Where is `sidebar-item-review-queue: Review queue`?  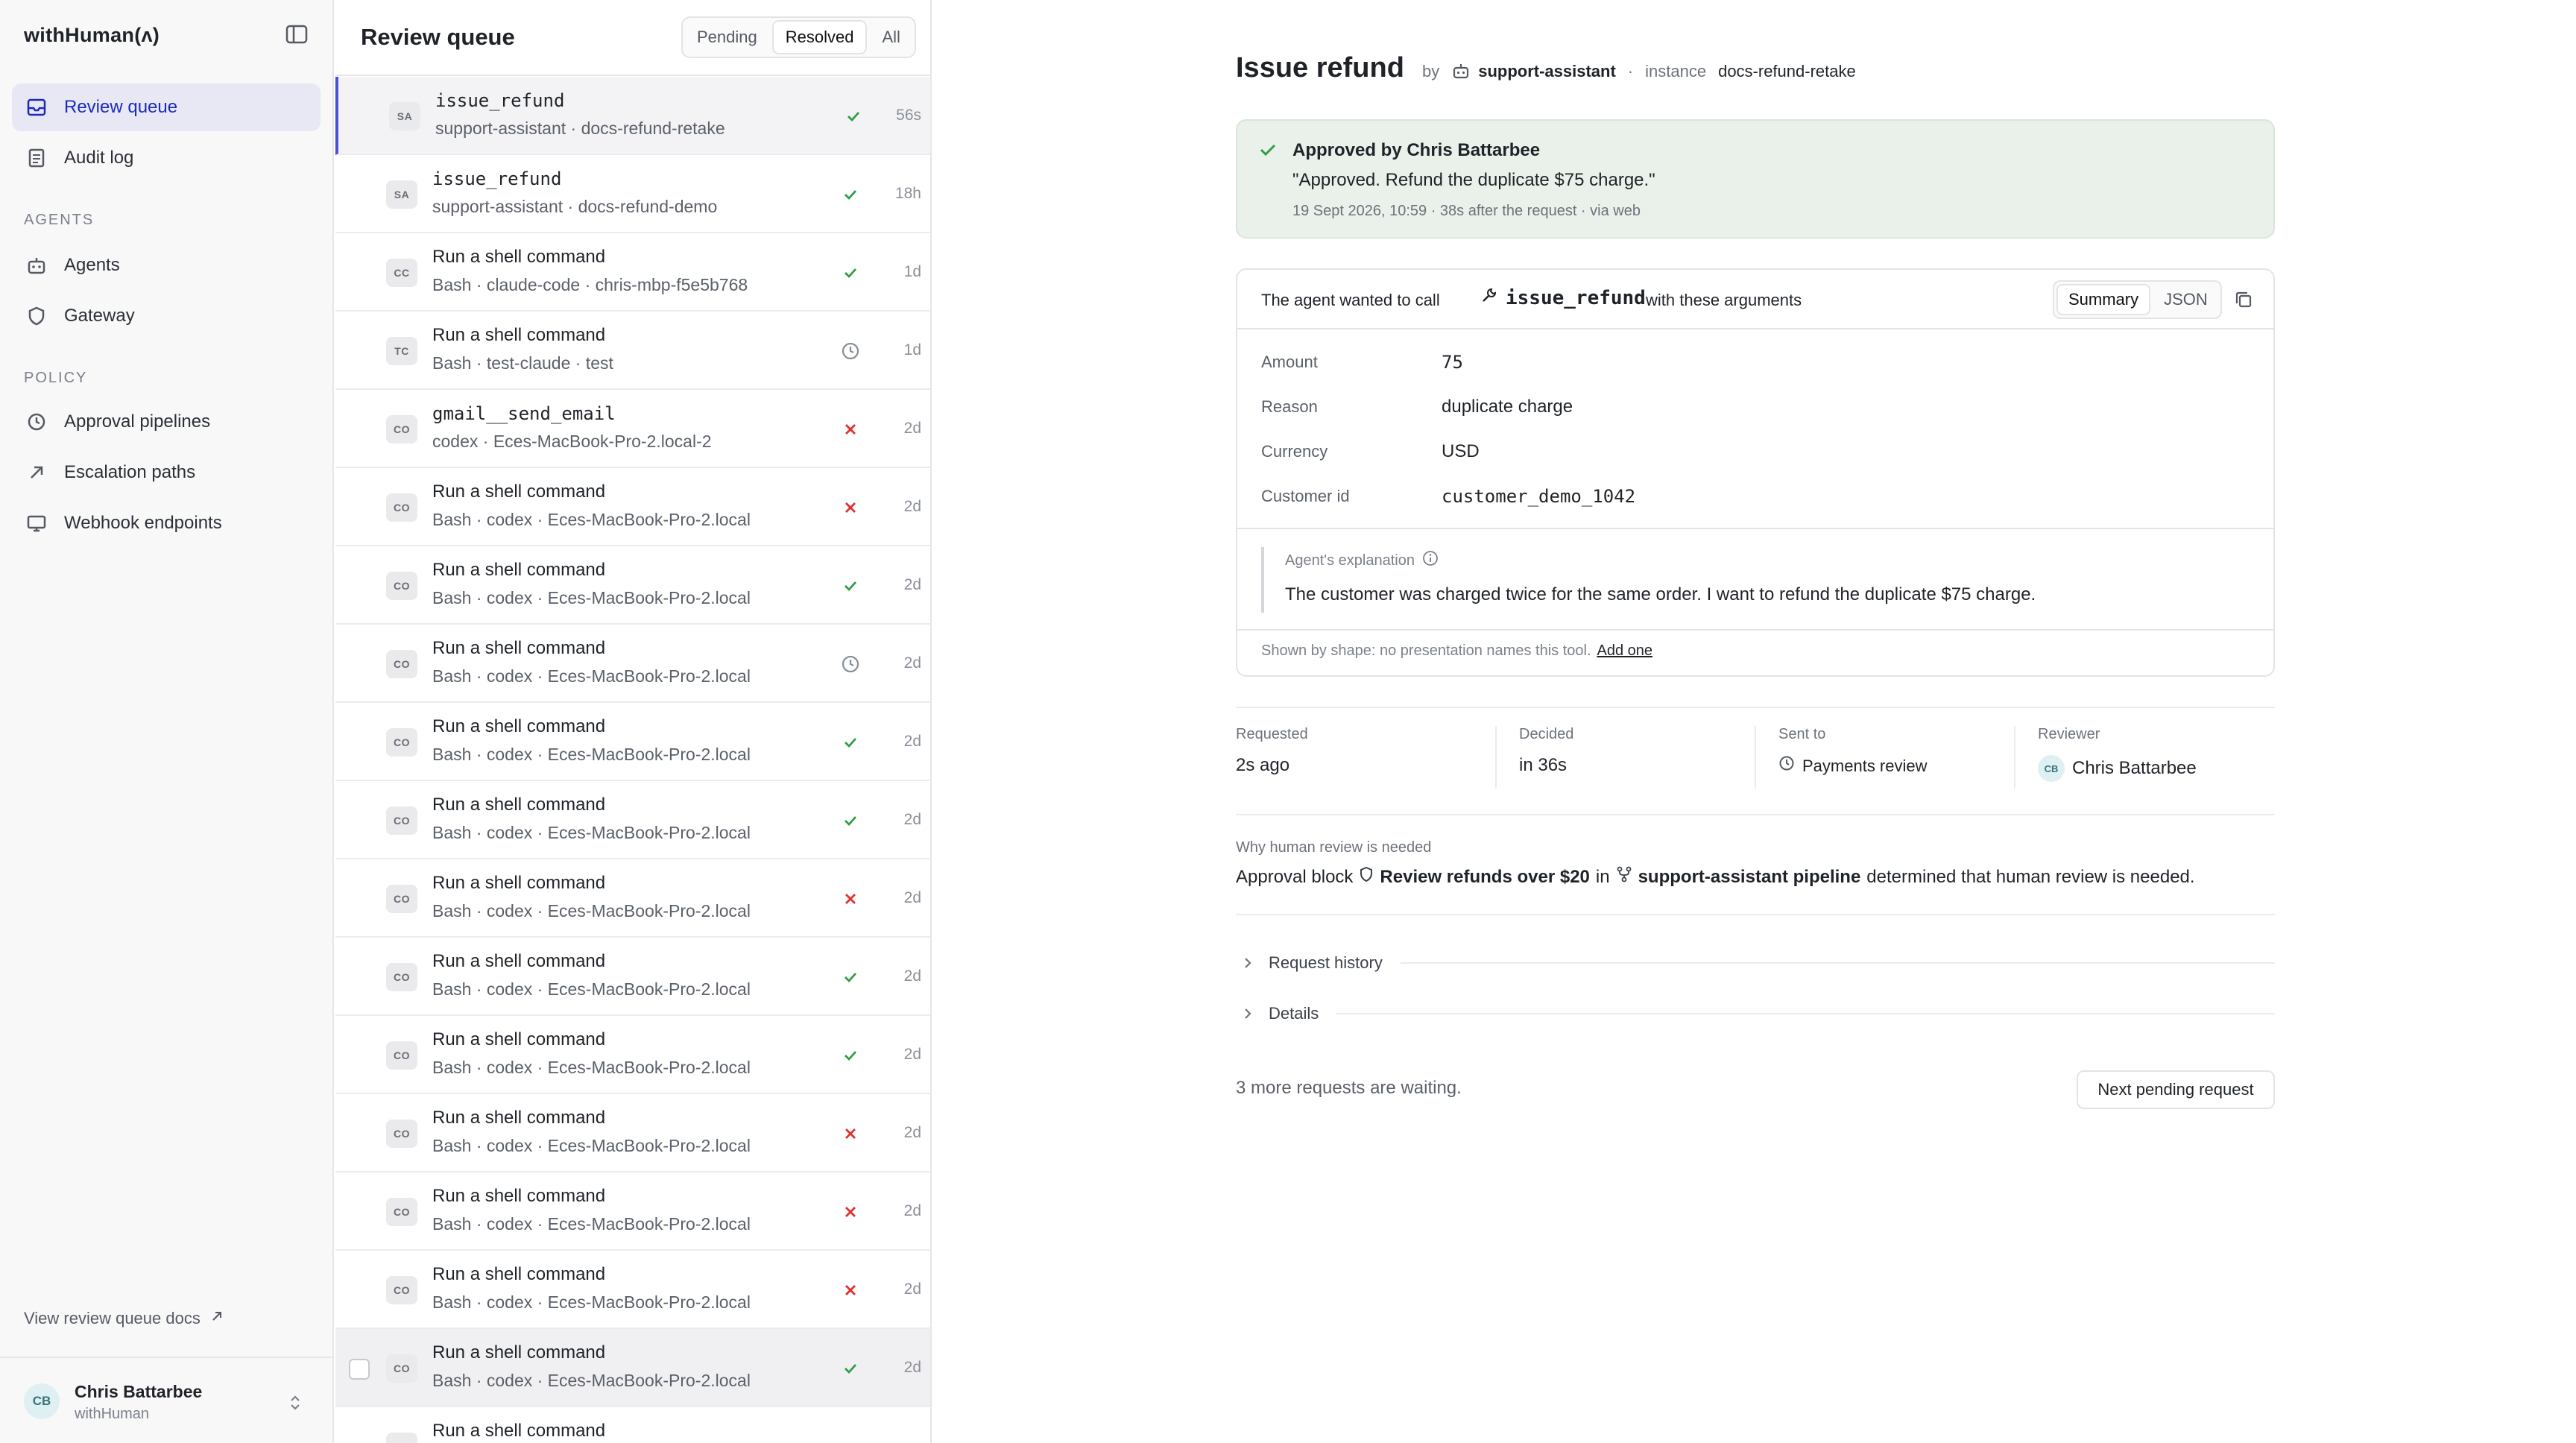 sidebar-item-review-queue: Review queue is located at coordinates (166, 107).